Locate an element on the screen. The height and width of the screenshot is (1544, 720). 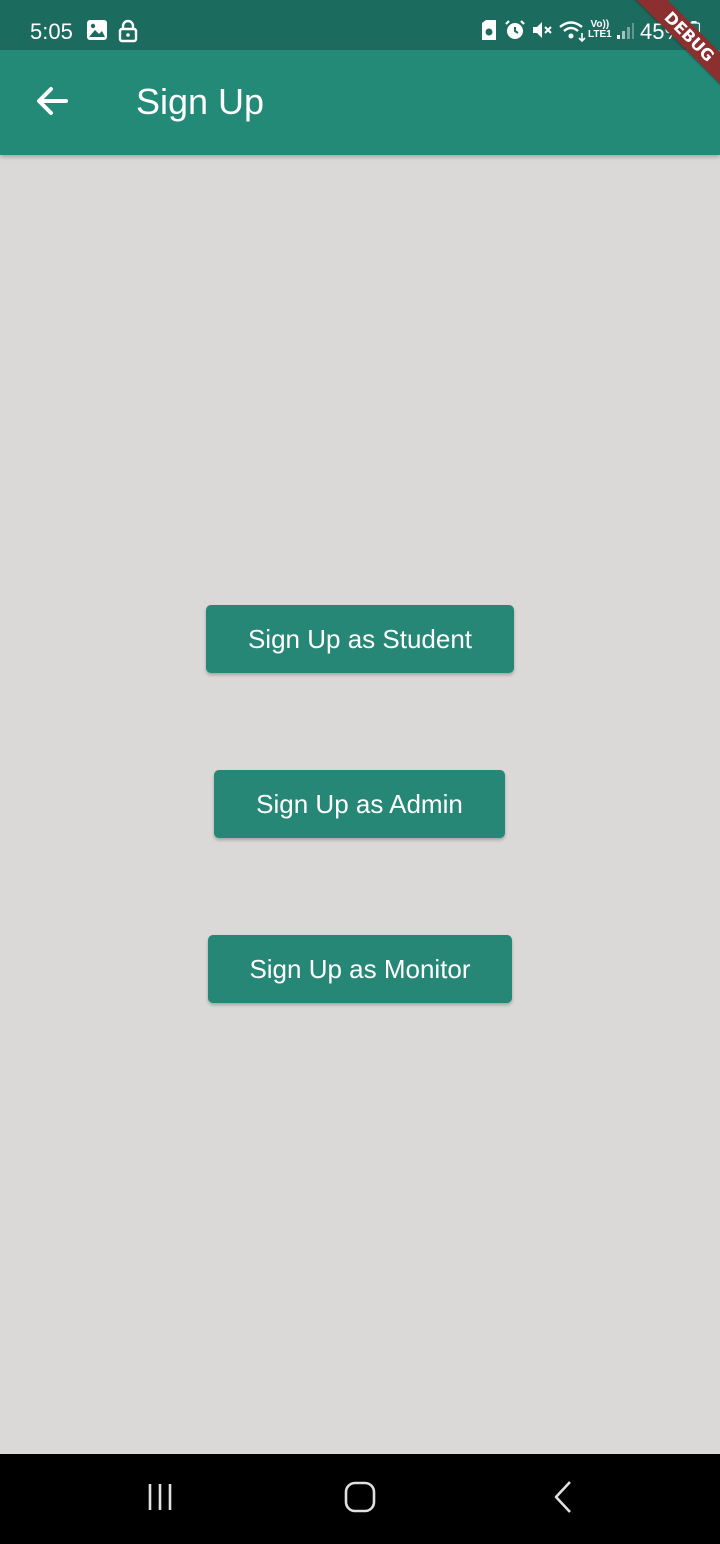
recent-apps-icon is located at coordinates (160, 1499).